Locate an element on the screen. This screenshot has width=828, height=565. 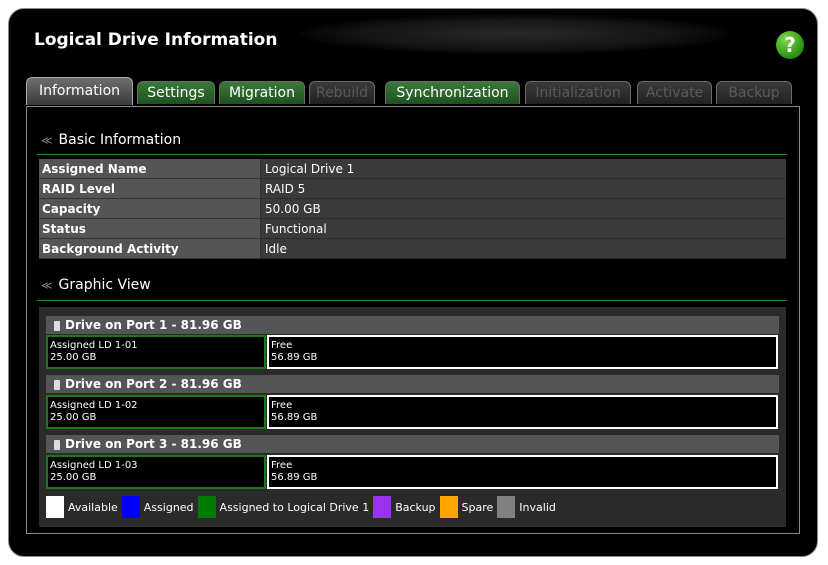
row-label: Assigned Name is located at coordinates (150, 169).